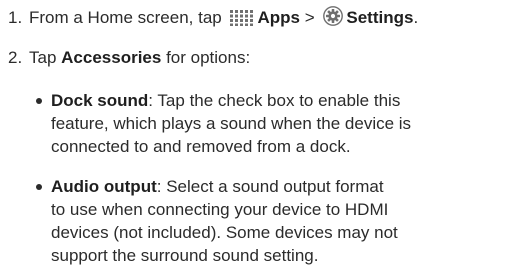  What do you see at coordinates (201, 146) in the screenshot?
I see `option-line: connected to and removed from a dock.` at bounding box center [201, 146].